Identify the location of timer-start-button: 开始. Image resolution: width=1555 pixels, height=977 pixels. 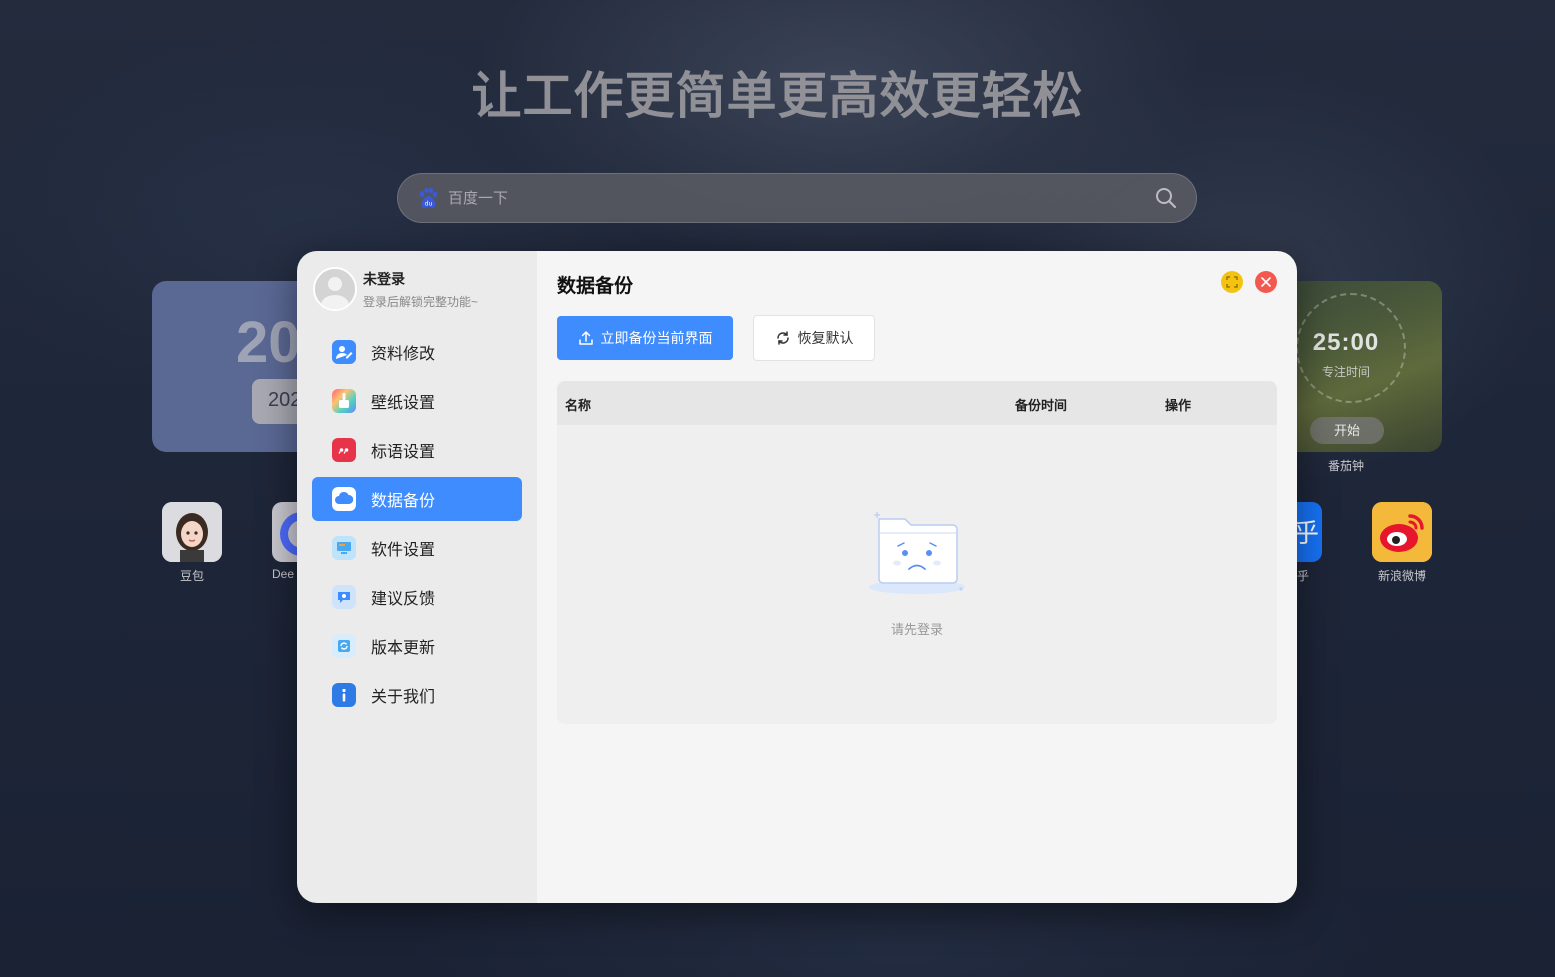
(1347, 430).